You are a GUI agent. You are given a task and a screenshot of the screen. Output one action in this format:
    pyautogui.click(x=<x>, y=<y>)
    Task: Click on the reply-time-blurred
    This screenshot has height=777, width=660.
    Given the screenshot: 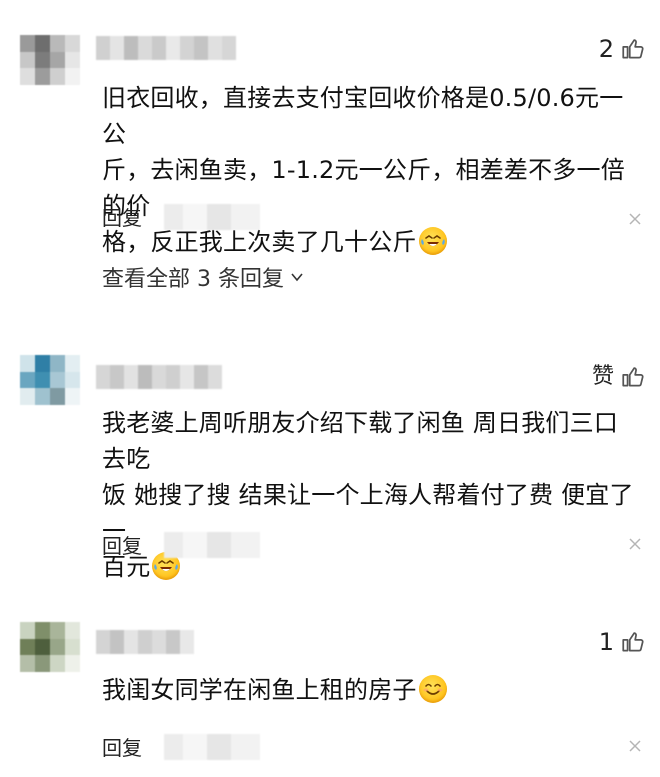 What is the action you would take?
    pyautogui.click(x=212, y=746)
    